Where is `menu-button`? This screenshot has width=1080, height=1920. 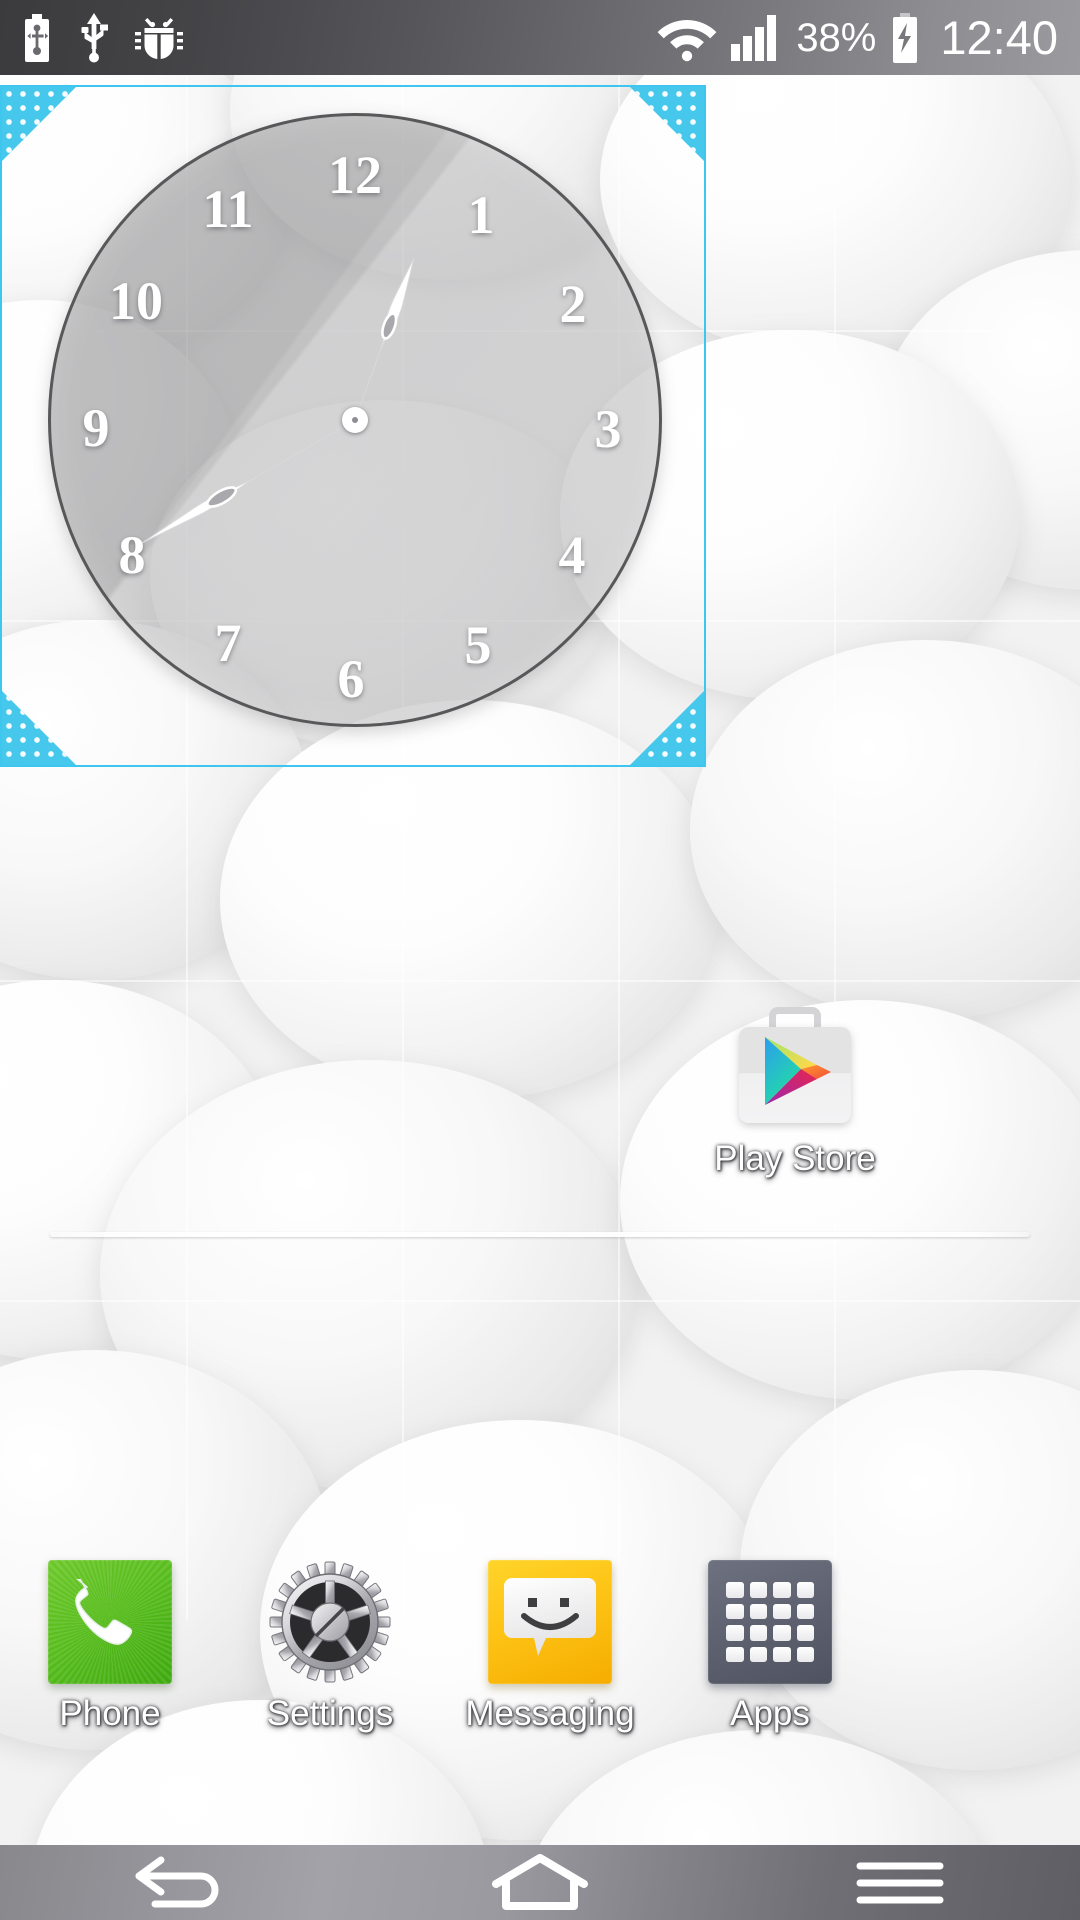
menu-button is located at coordinates (900, 1882).